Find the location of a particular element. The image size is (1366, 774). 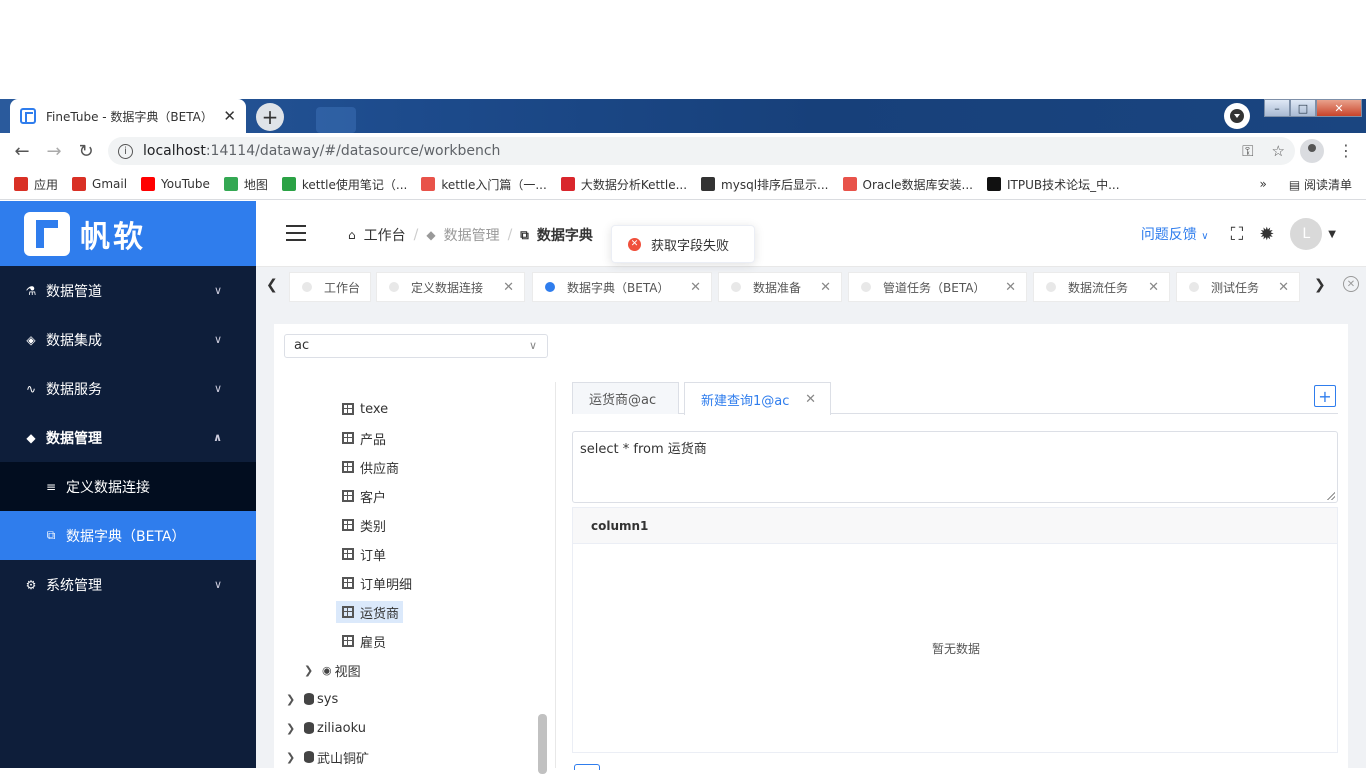

database-icon is located at coordinates (309, 728).